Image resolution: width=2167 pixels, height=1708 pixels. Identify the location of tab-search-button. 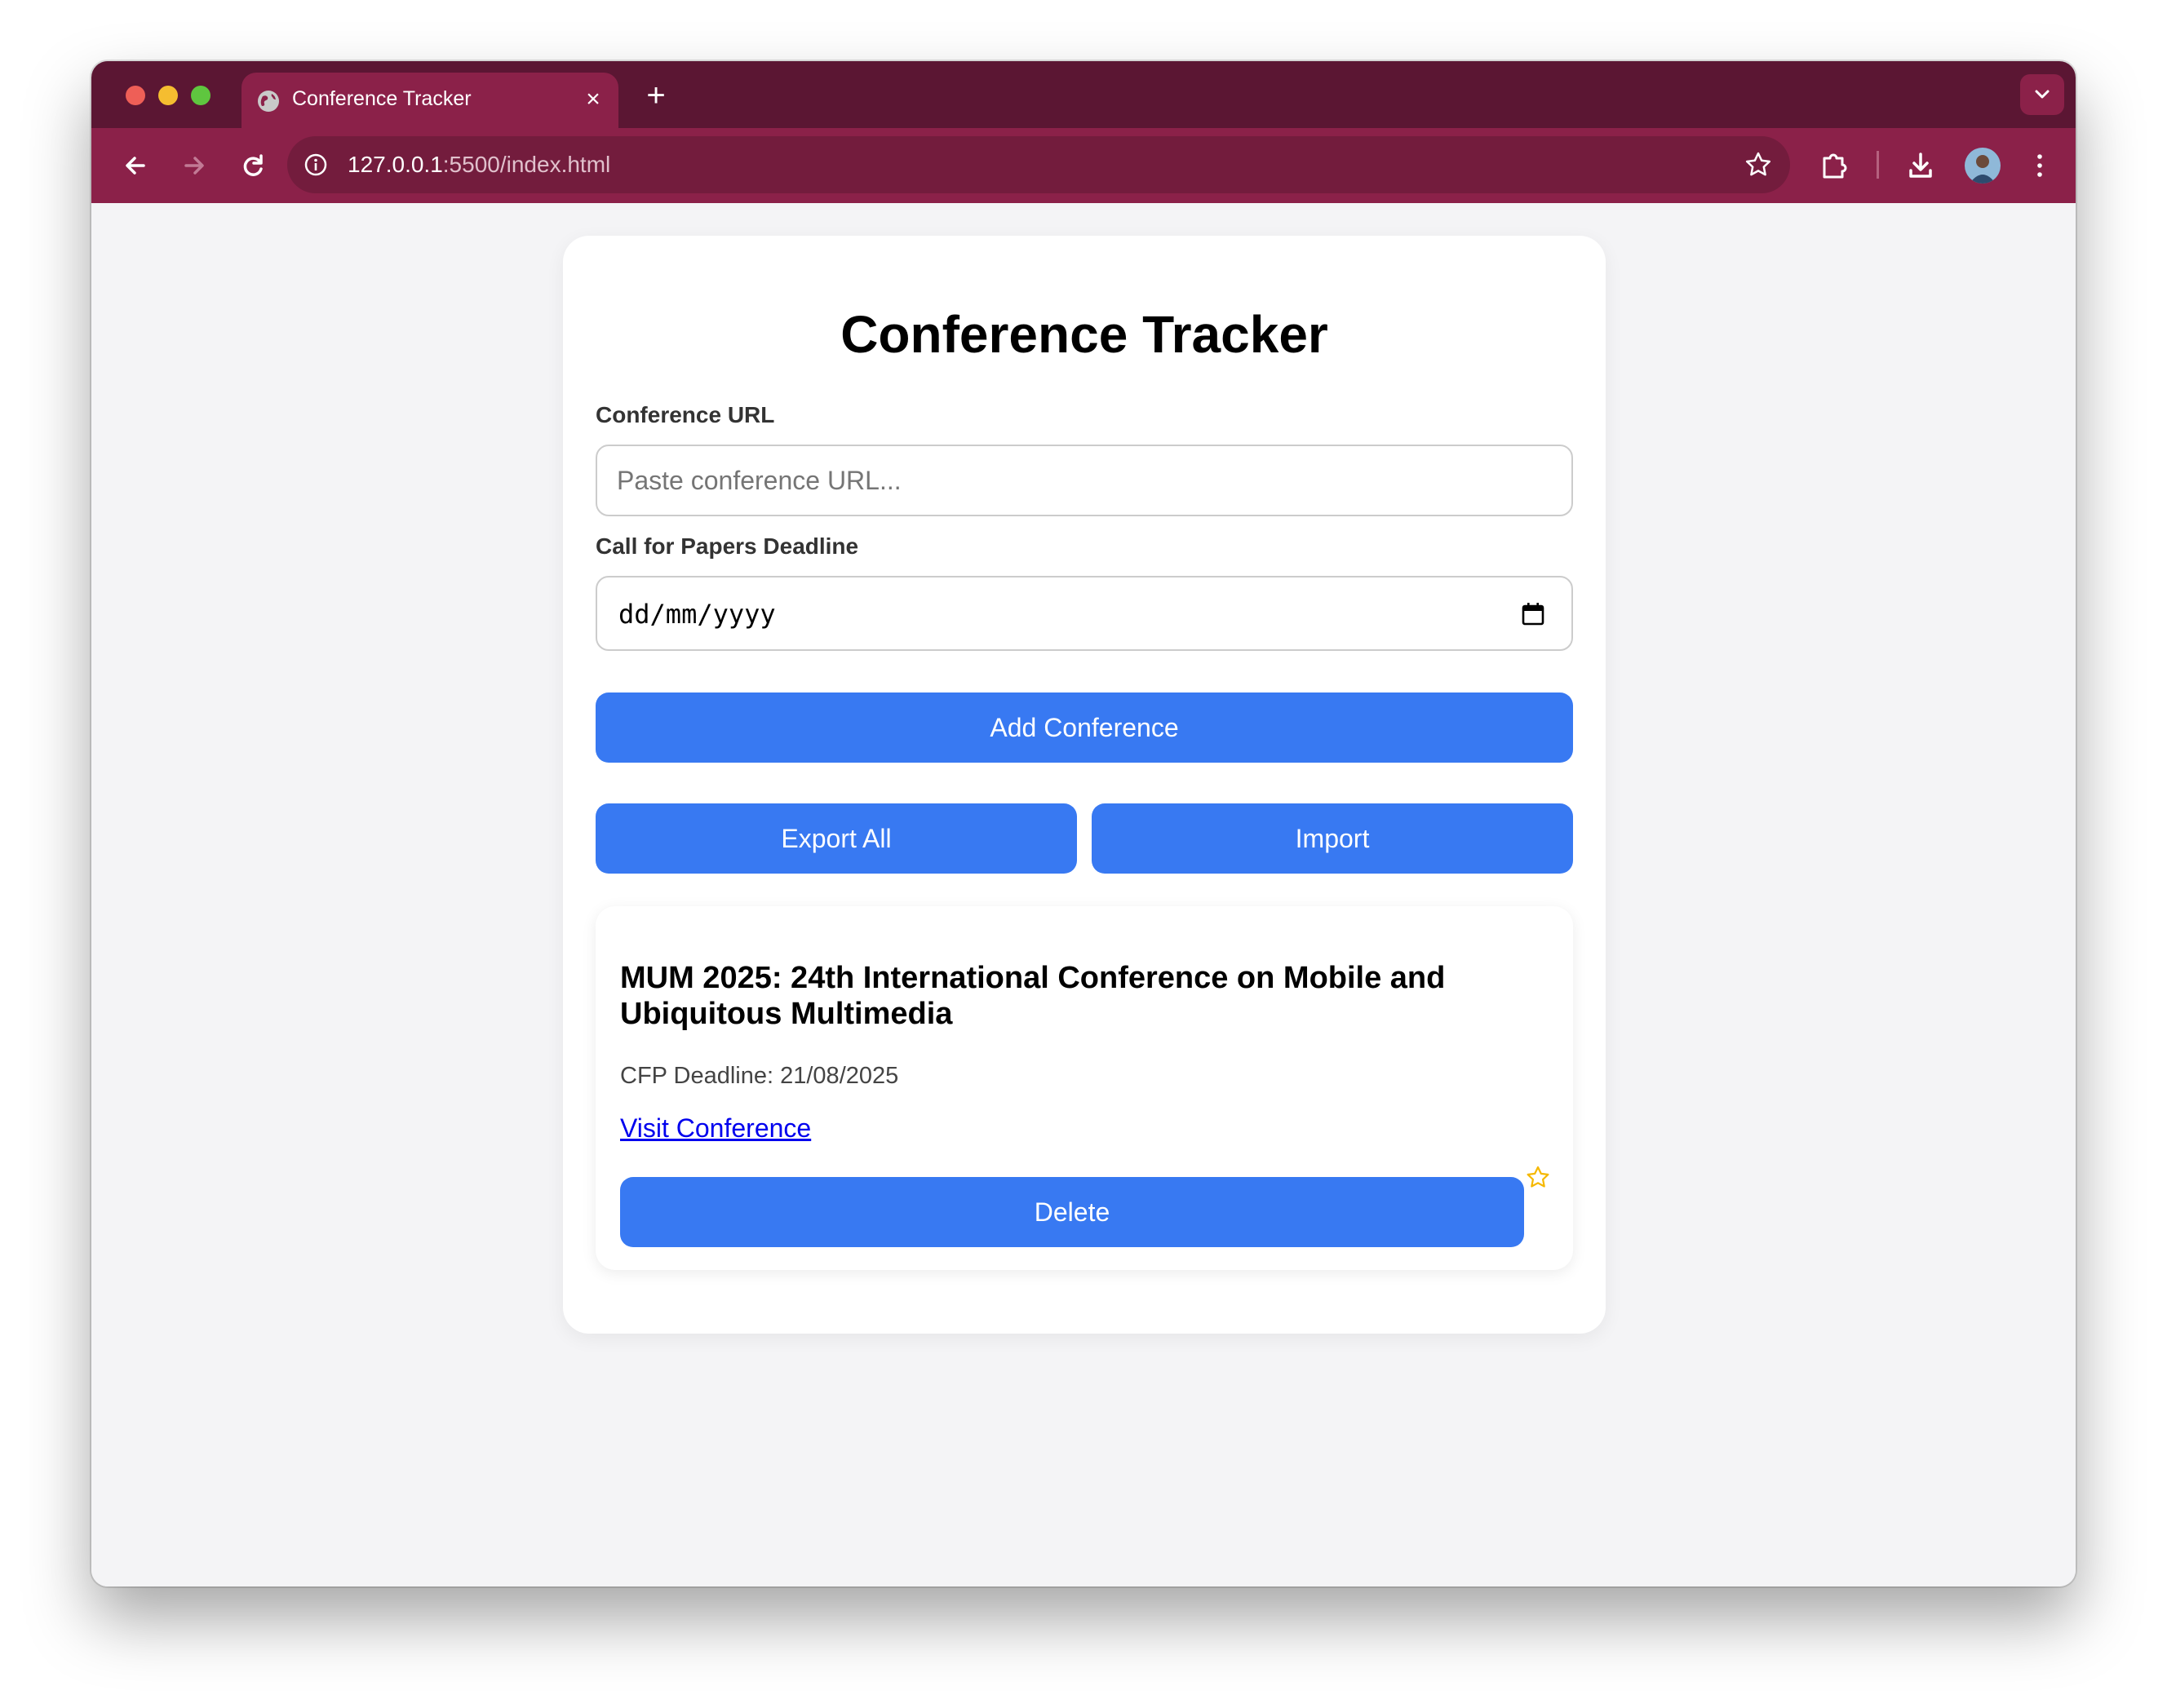
(2042, 94).